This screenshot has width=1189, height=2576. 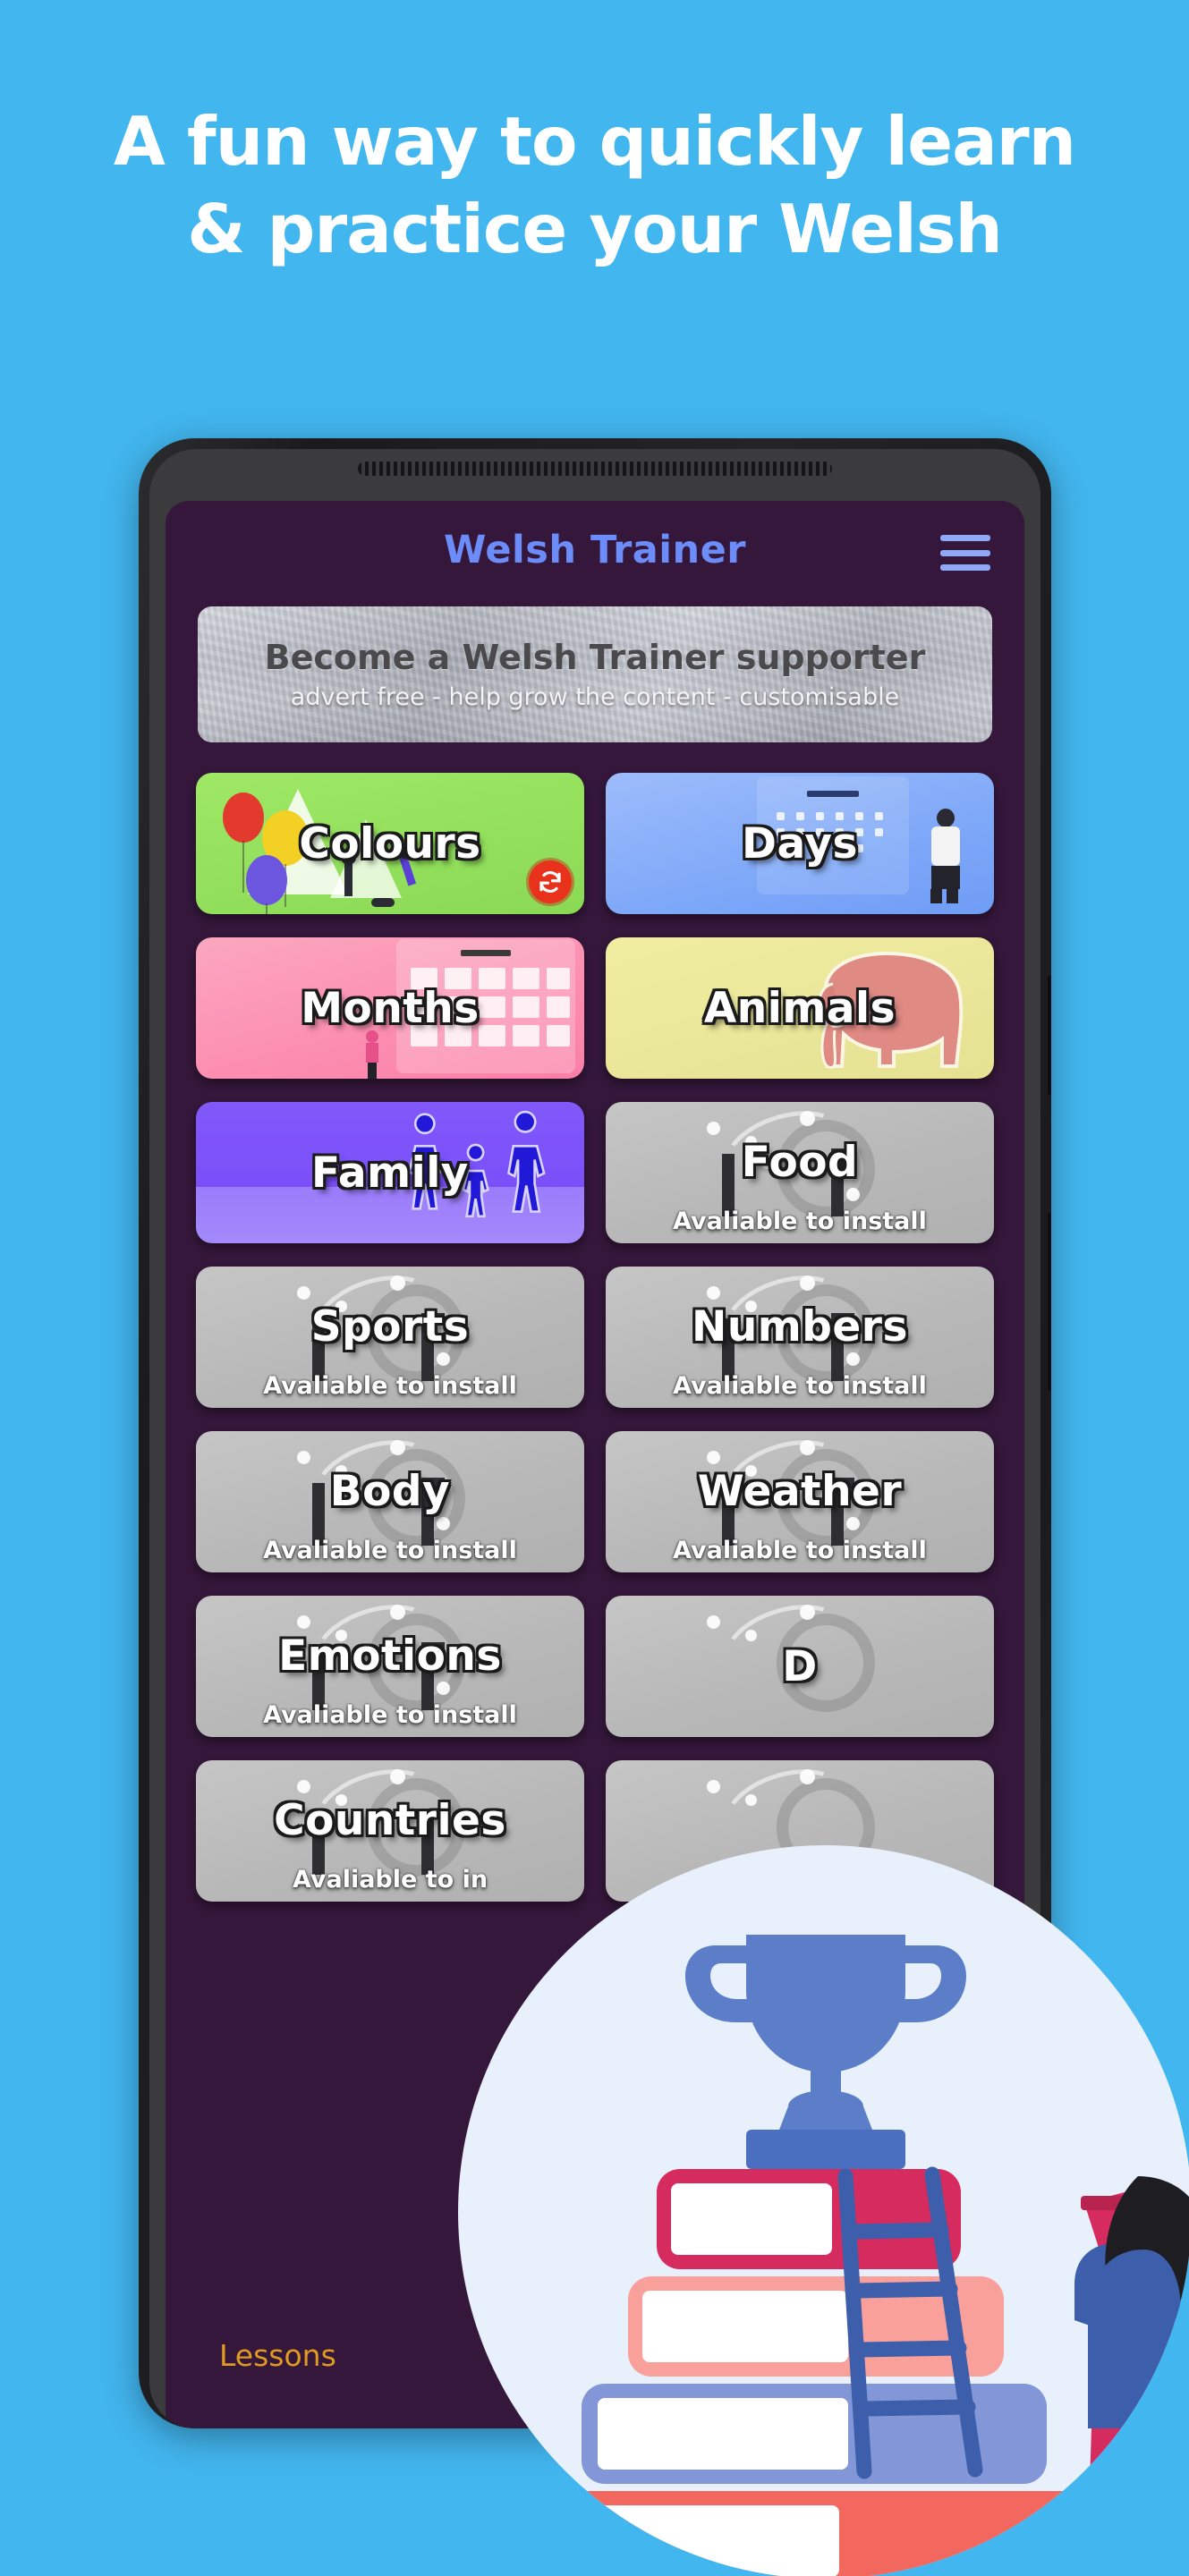 I want to click on trophy-base, so click(x=825, y=2149).